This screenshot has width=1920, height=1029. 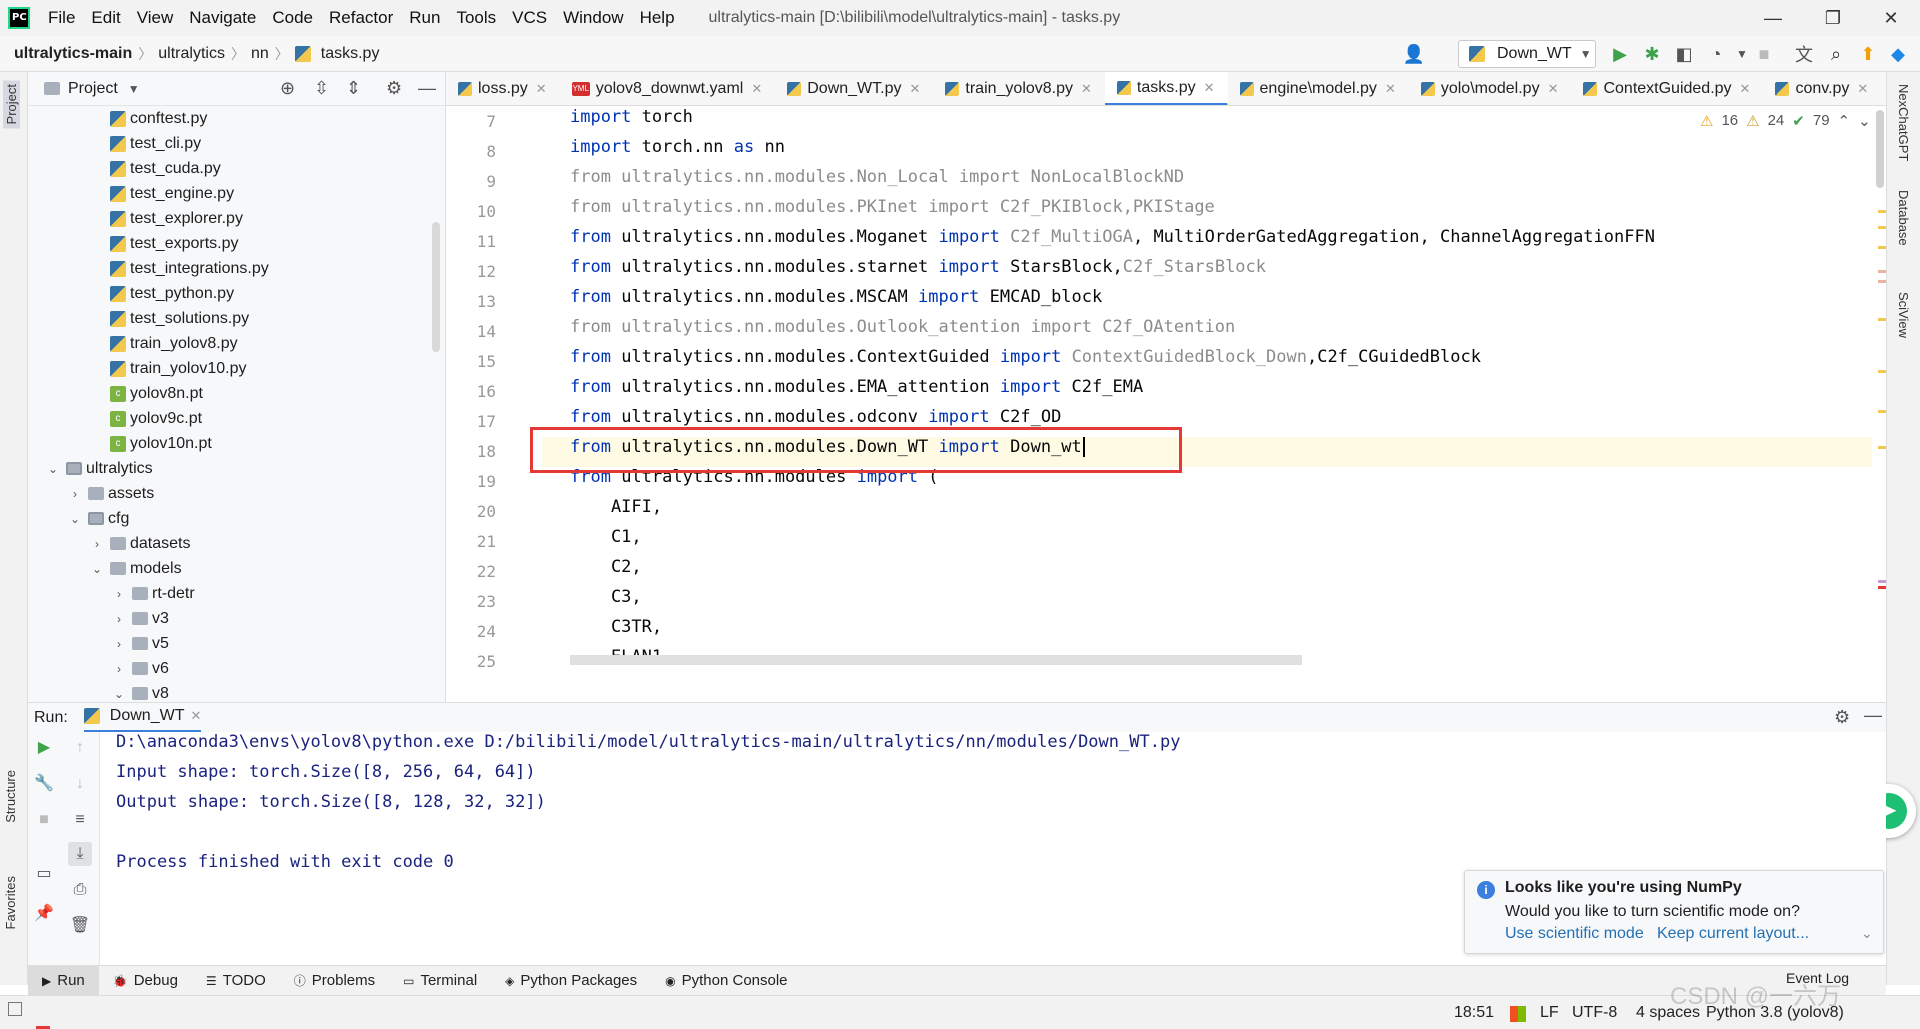 What do you see at coordinates (166, 218) in the screenshot?
I see `tree-item: test_explorer.py` at bounding box center [166, 218].